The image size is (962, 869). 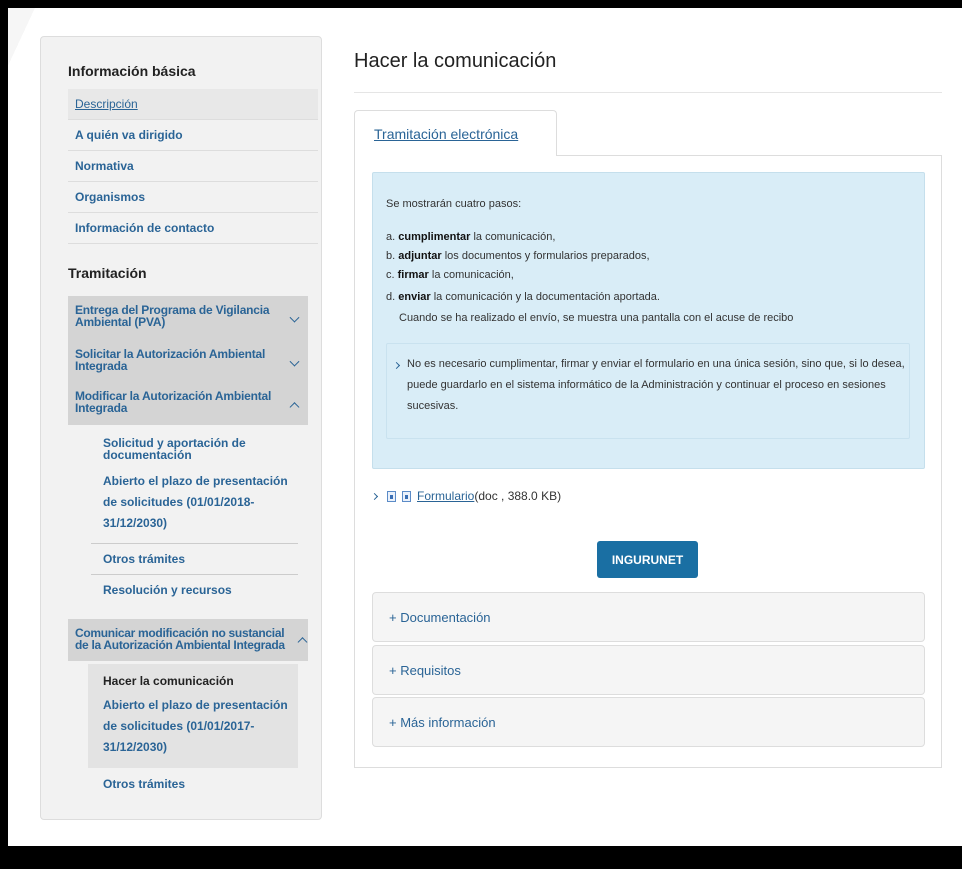 What do you see at coordinates (647, 559) in the screenshot?
I see `ingurunet-button: INGURUNET` at bounding box center [647, 559].